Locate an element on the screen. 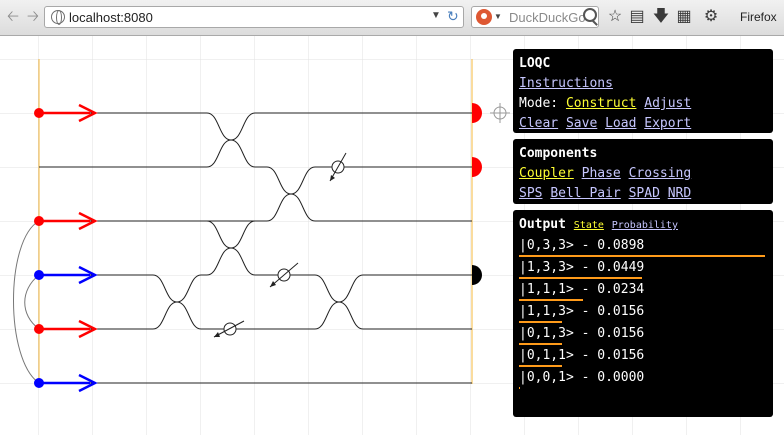  output-row-text: |1,3,3> - 0.0449 is located at coordinates (582, 267).